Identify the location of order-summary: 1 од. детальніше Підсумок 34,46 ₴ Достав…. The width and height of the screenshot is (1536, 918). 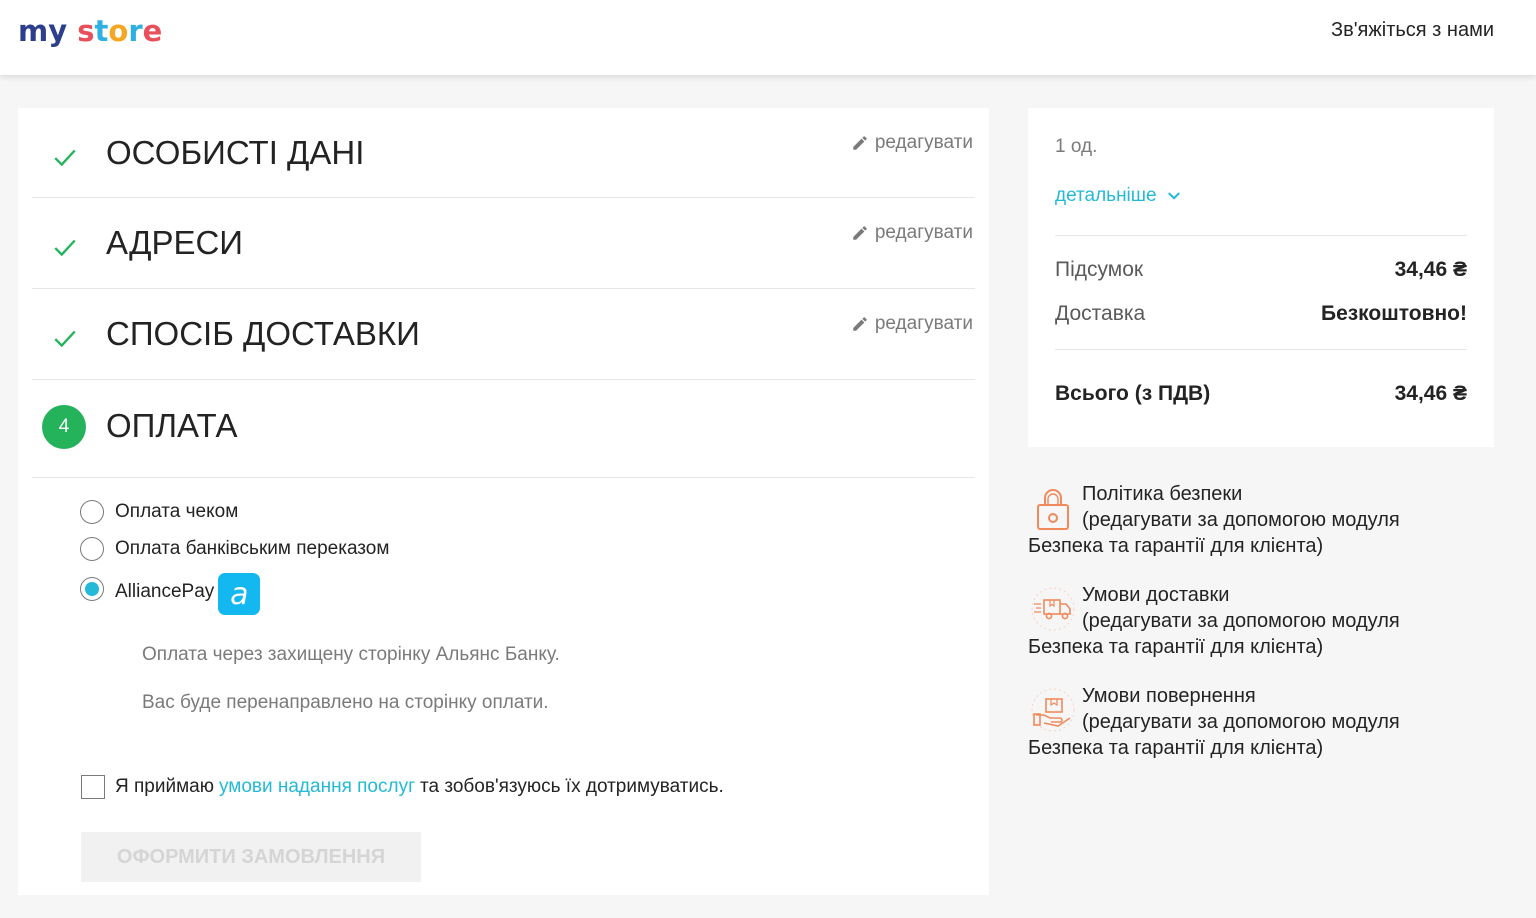
(1261, 277).